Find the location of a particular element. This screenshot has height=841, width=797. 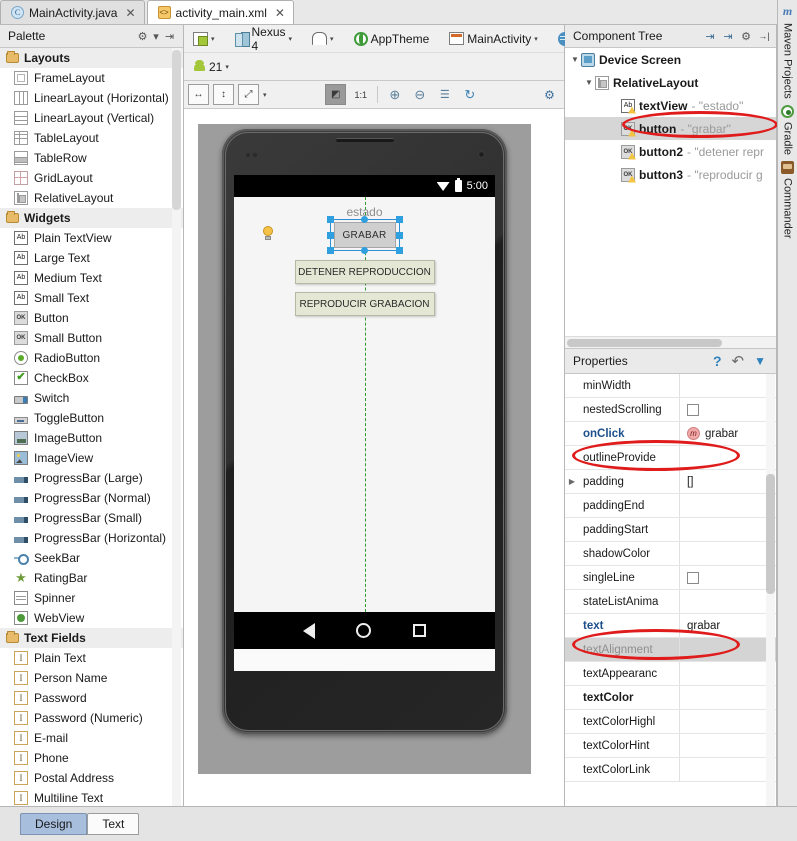

palette-item-button: OK Button is located at coordinates (91, 318).